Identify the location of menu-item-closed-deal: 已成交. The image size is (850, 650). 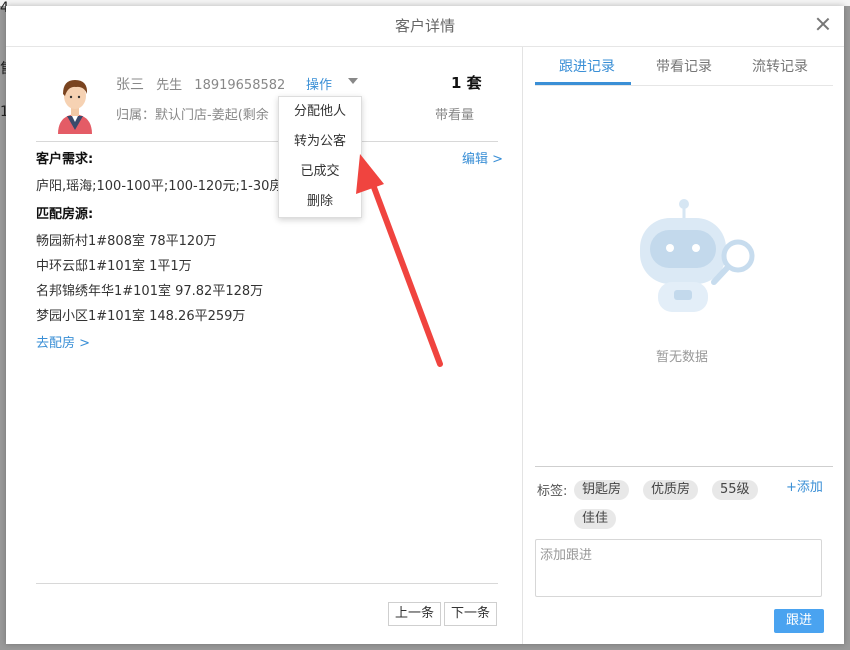
(320, 172).